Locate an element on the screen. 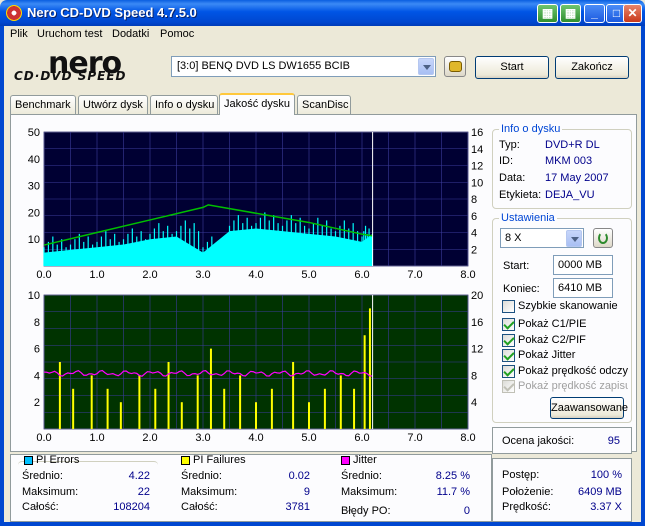  minimize-icon: _ is located at coordinates (594, 13).